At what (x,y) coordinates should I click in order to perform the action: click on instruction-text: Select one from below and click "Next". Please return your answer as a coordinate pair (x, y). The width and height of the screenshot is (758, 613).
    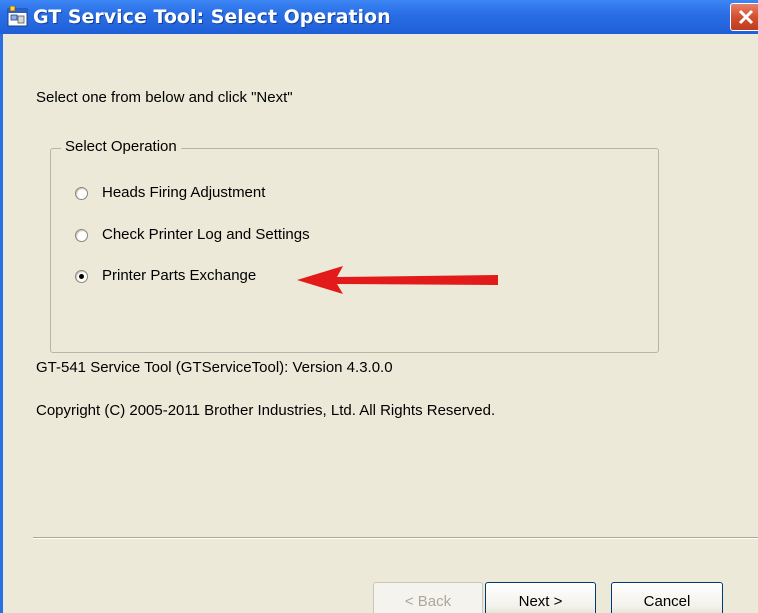
    Looking at the image, I should click on (164, 97).